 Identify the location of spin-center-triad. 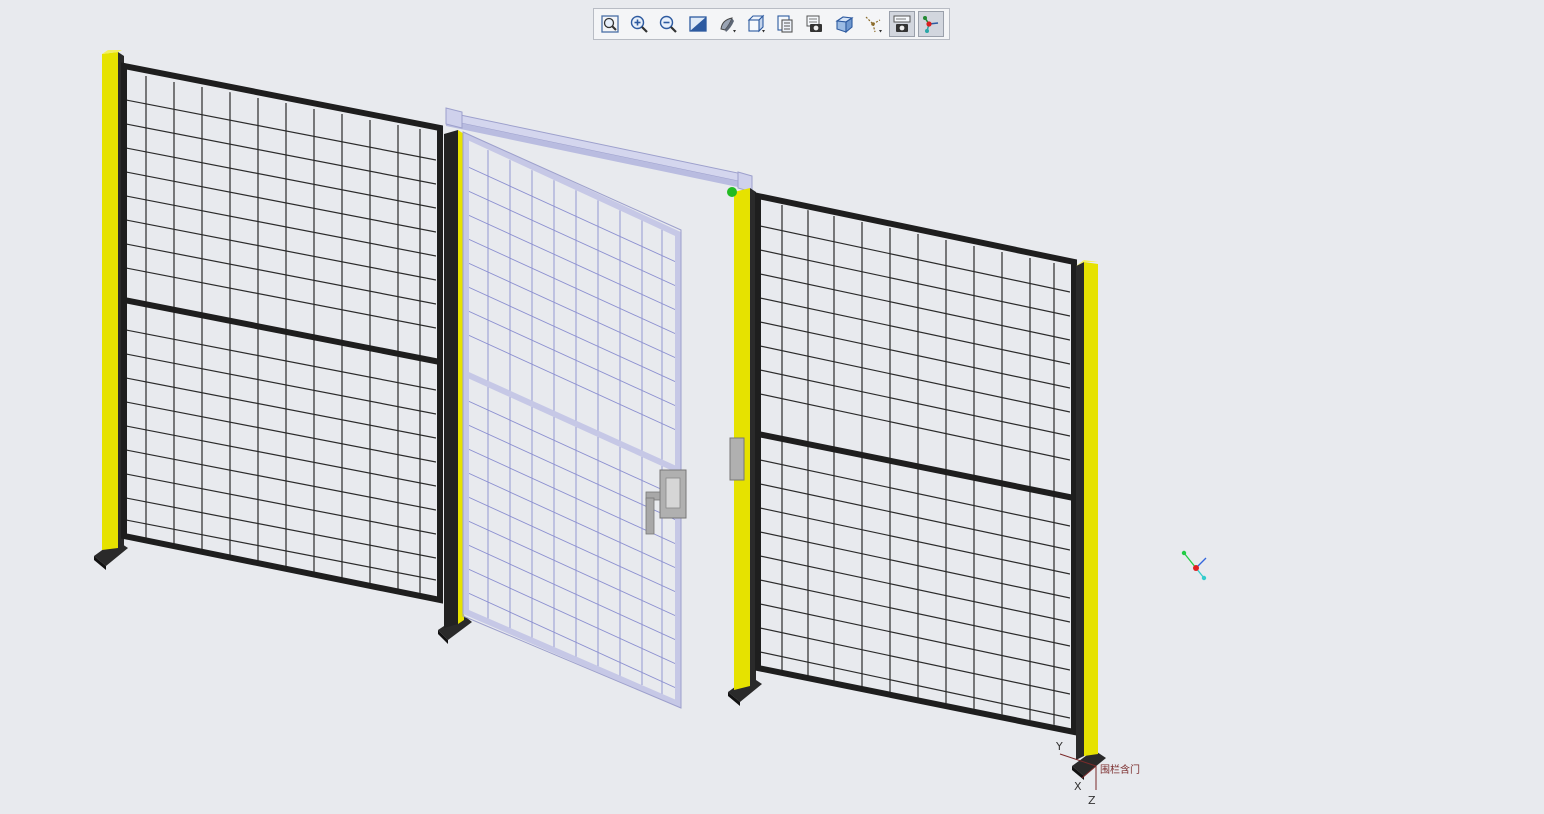
(1194, 565).